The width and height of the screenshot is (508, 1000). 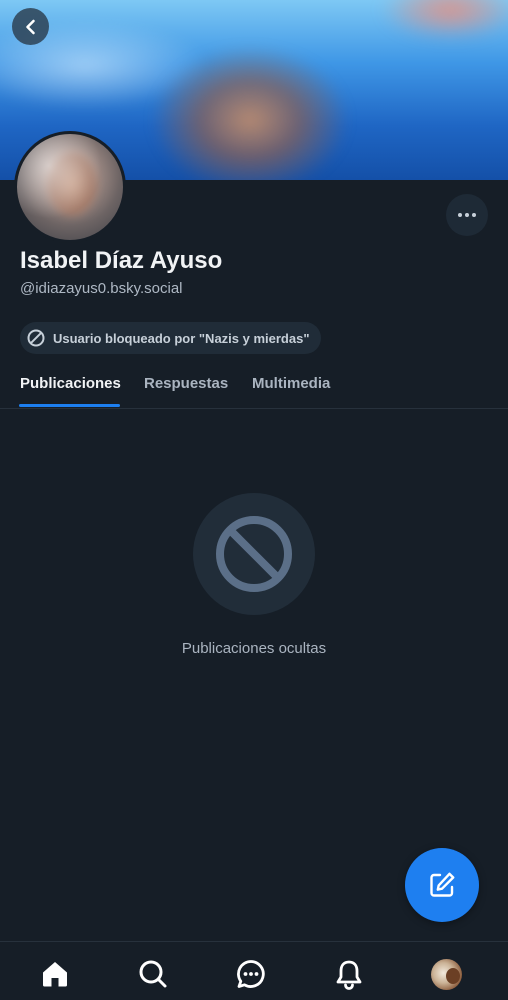 What do you see at coordinates (186, 383) in the screenshot?
I see `tab-respuestas: Respuestas` at bounding box center [186, 383].